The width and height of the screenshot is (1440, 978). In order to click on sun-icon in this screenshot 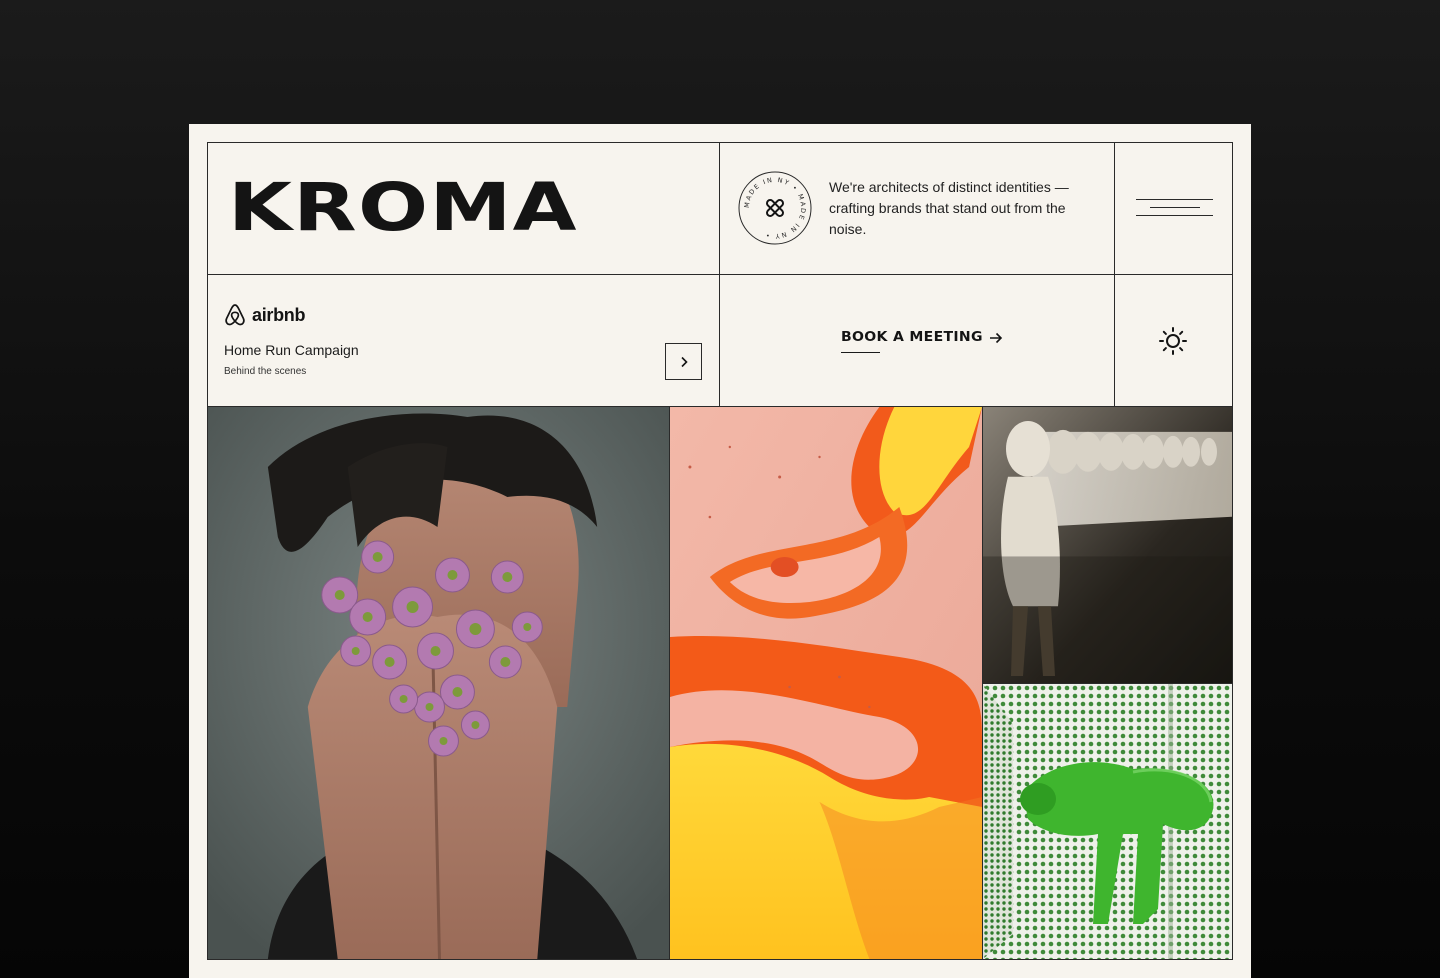, I will do `click(1173, 341)`.